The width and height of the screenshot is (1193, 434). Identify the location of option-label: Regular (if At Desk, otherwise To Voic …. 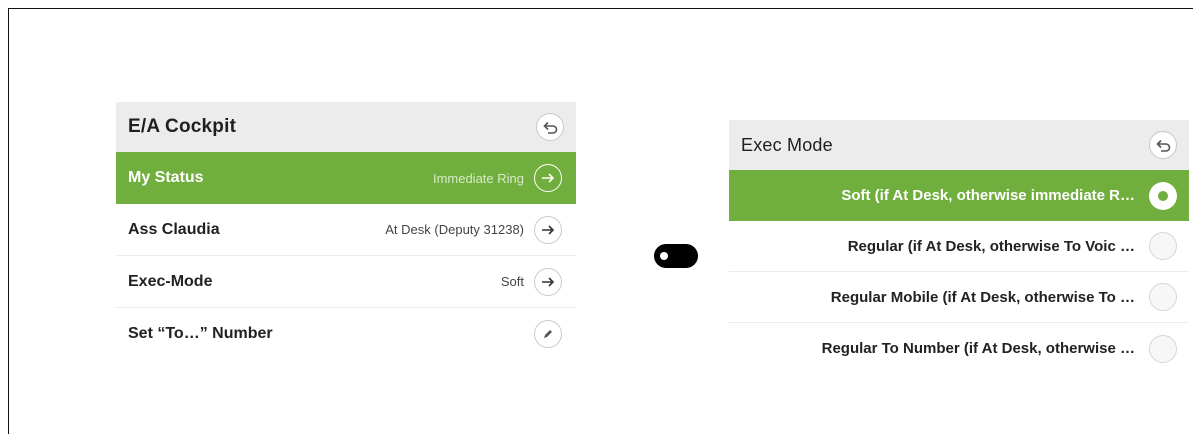
(991, 246).